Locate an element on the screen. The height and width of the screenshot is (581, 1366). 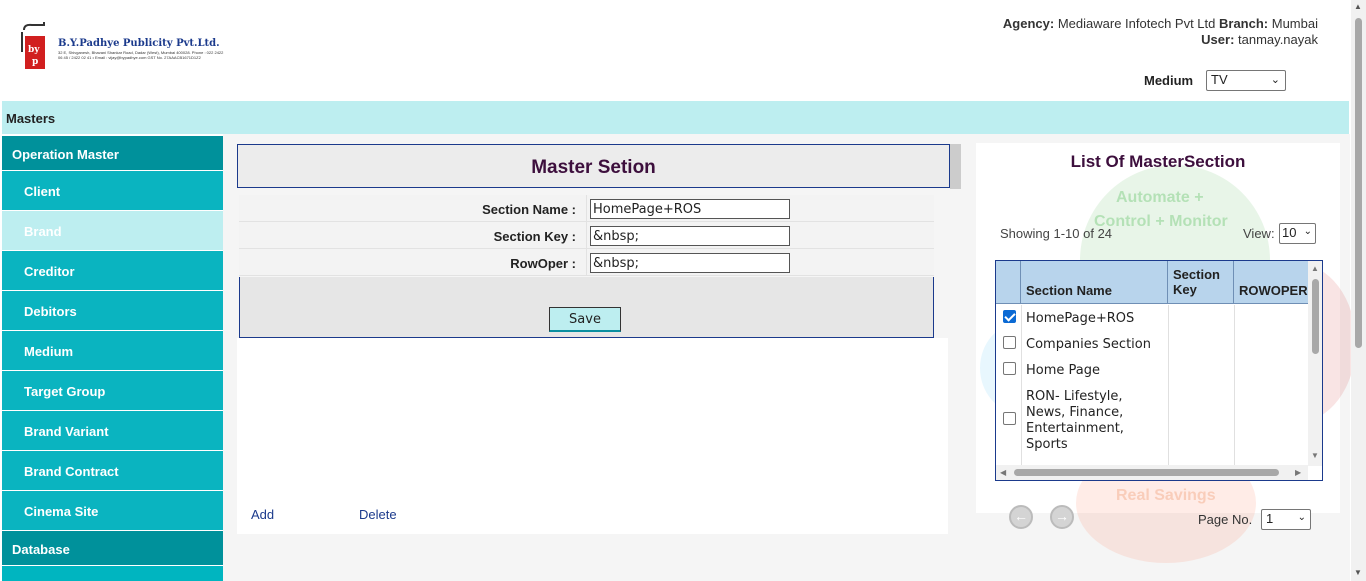
grid-header-section-key: Section Key is located at coordinates (1201, 282).